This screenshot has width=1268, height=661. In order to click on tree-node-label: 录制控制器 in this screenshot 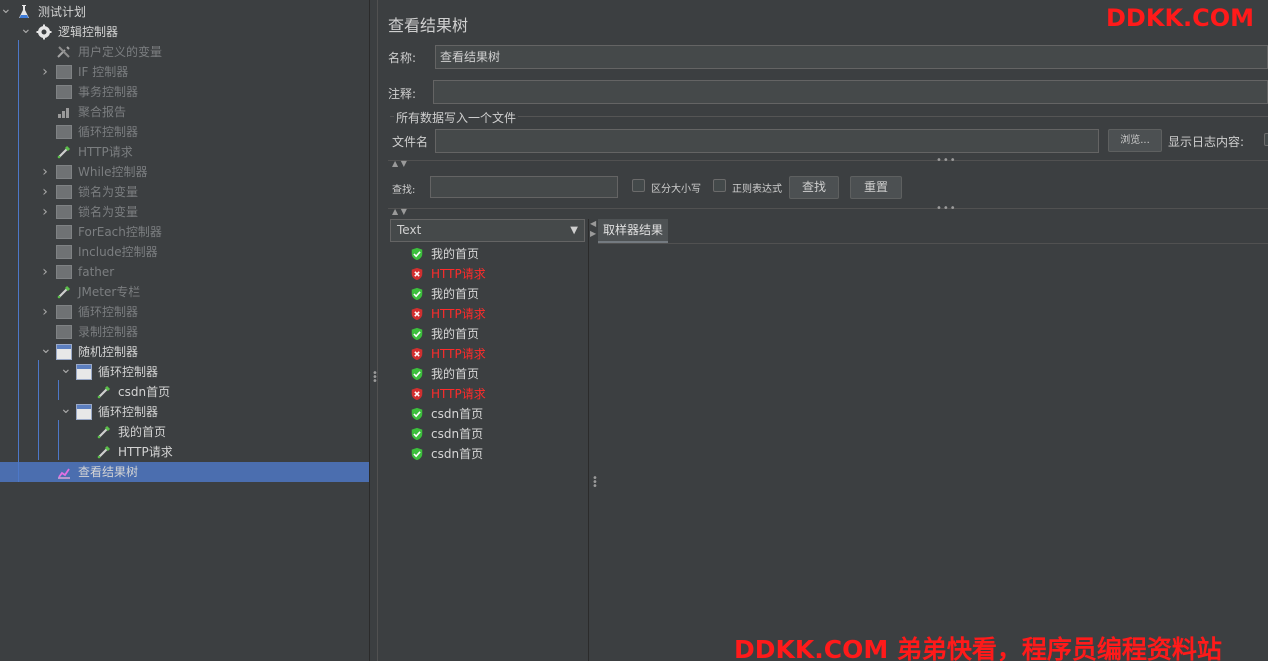, I will do `click(108, 332)`.